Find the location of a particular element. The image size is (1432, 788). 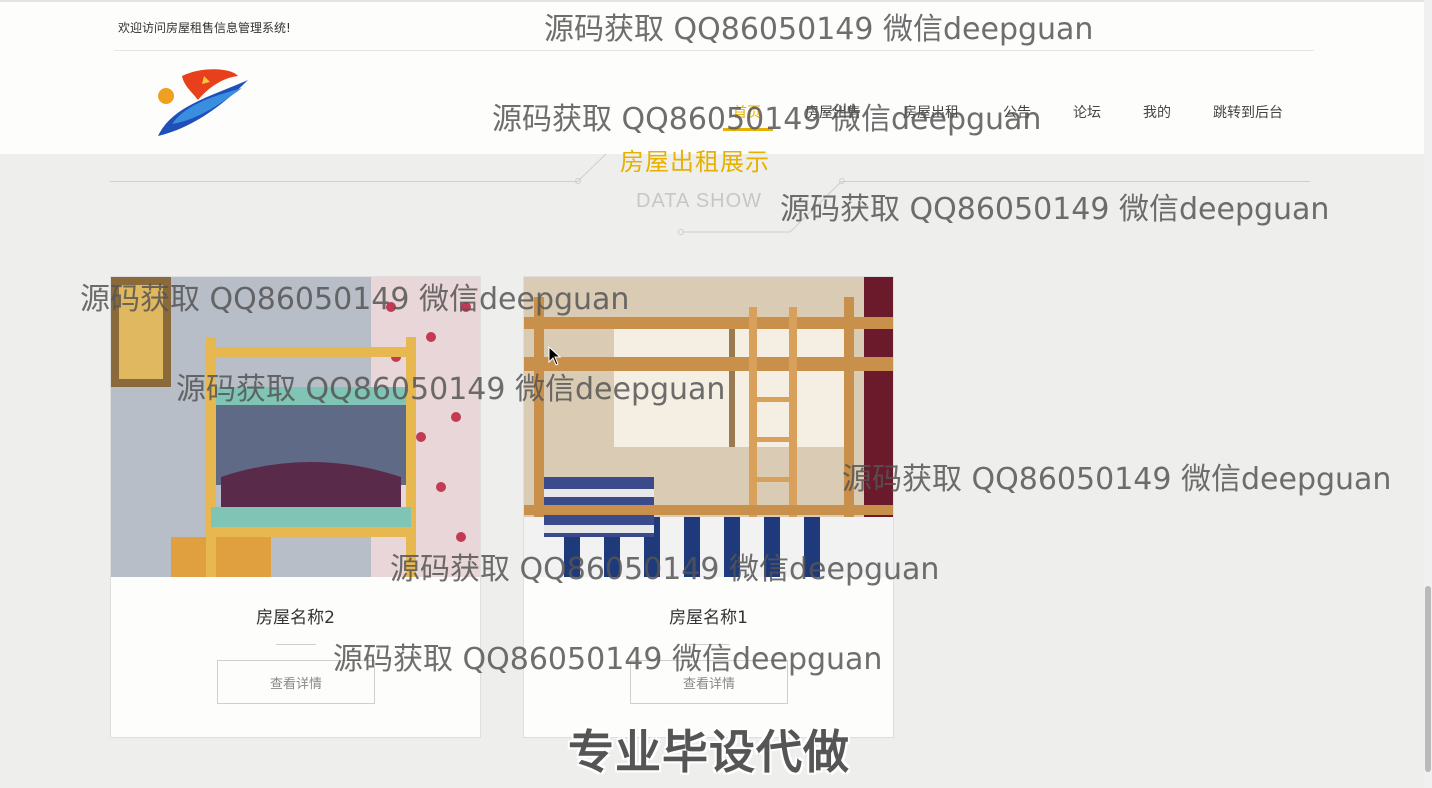

mouse-cursor-icon is located at coordinates (555, 356).